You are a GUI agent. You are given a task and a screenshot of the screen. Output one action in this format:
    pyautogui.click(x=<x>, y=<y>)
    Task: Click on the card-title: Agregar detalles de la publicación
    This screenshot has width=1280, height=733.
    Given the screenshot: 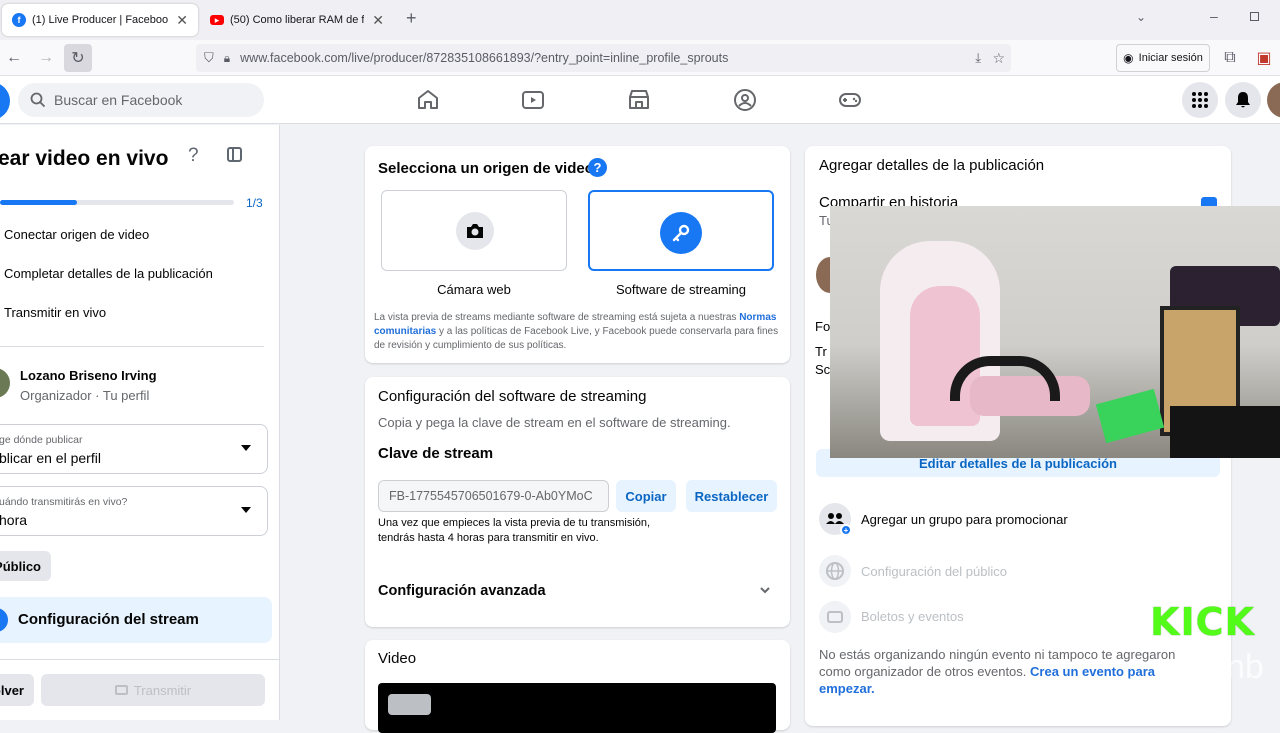 What is the action you would take?
    pyautogui.click(x=932, y=165)
    